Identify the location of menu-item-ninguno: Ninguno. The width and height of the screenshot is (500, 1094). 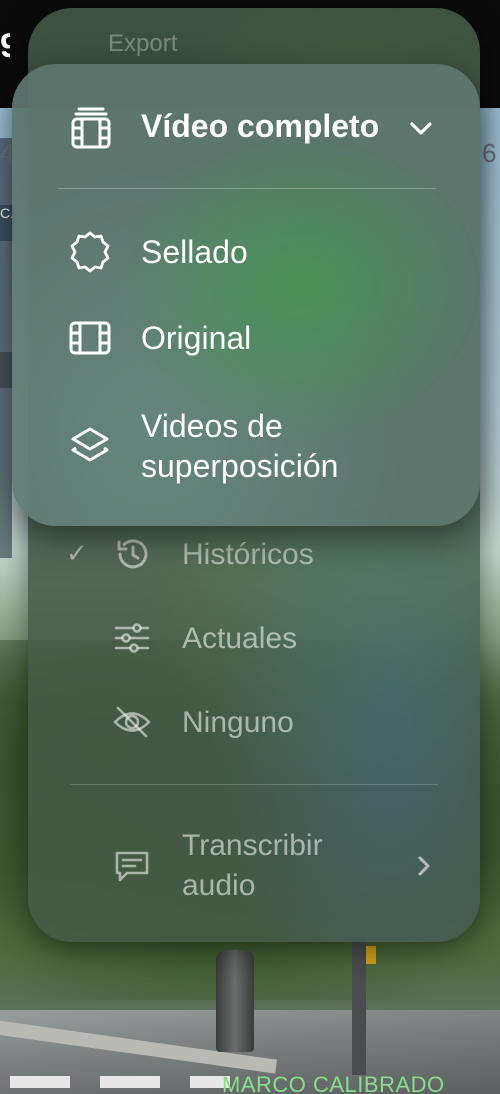
(254, 723).